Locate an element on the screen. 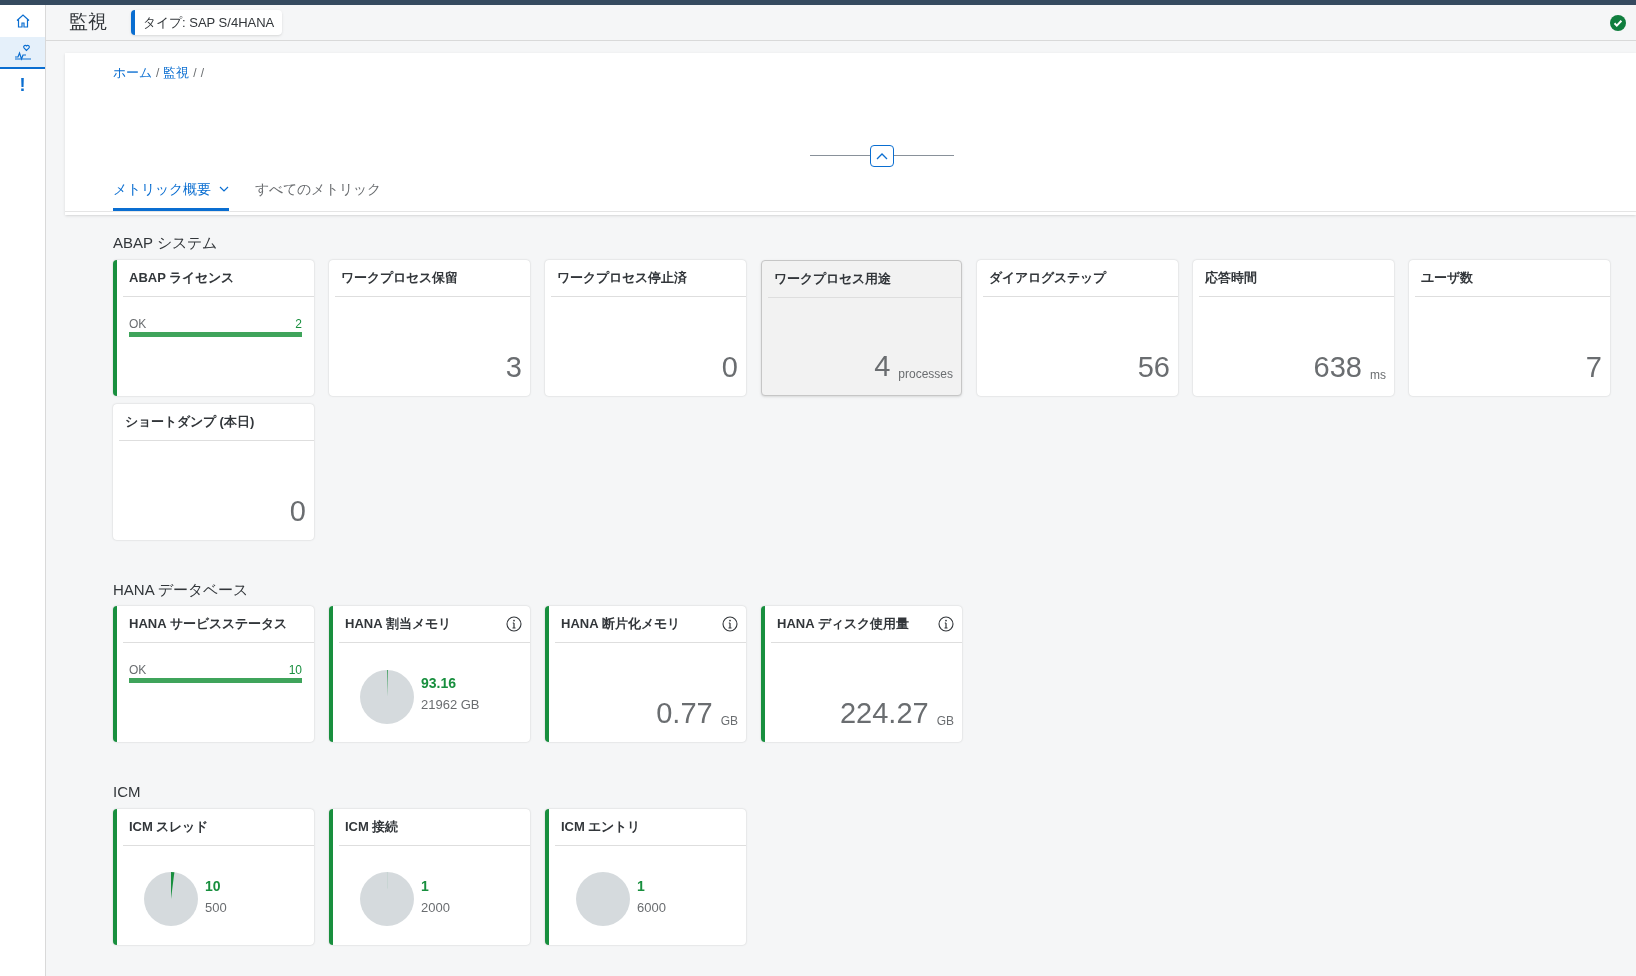  tile-title: ワークプロセス保留 is located at coordinates (399, 277).